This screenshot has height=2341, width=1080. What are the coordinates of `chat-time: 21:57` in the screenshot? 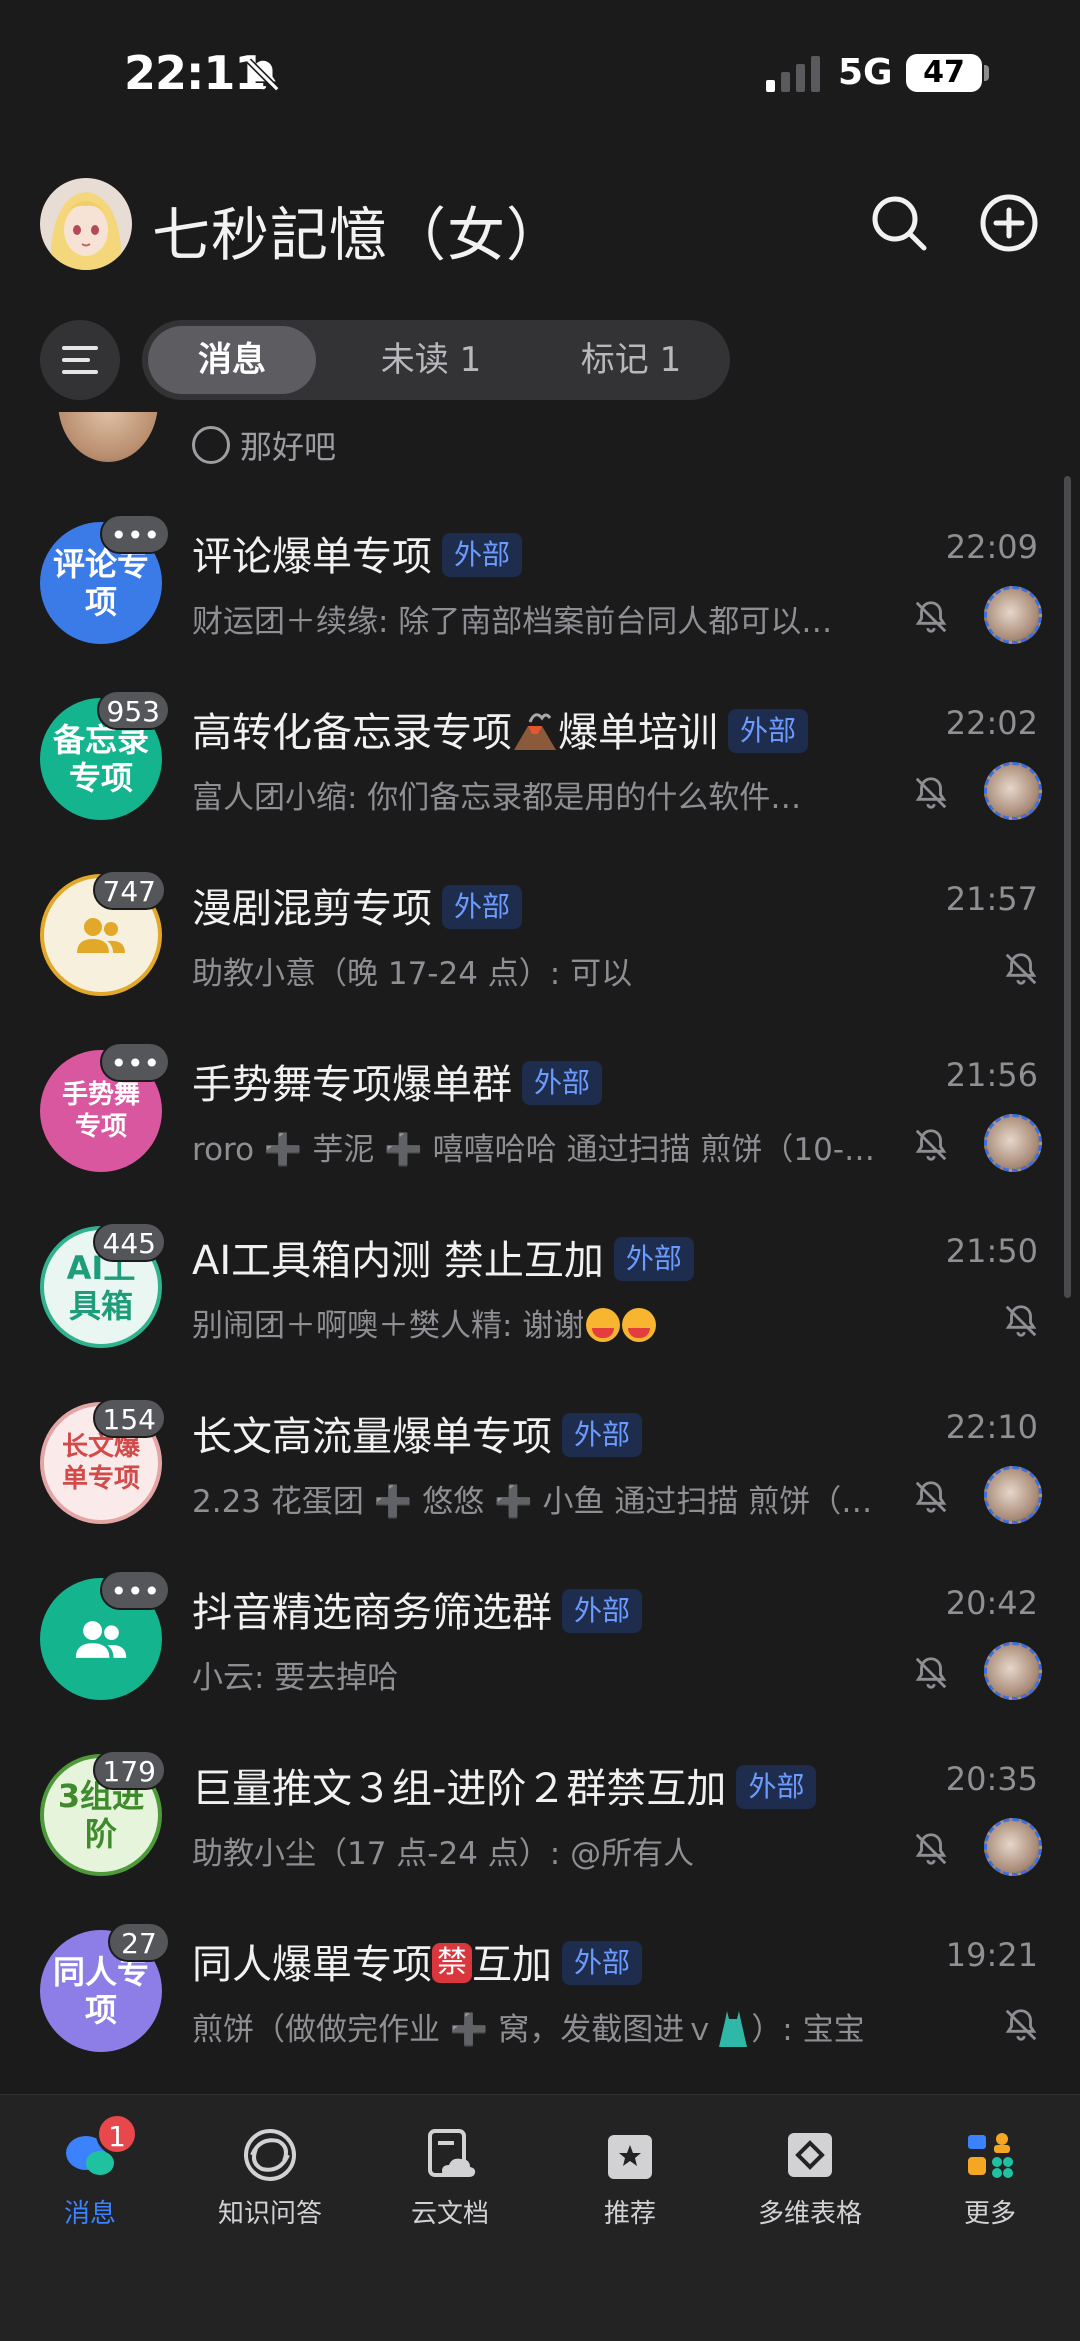 It's located at (991, 899).